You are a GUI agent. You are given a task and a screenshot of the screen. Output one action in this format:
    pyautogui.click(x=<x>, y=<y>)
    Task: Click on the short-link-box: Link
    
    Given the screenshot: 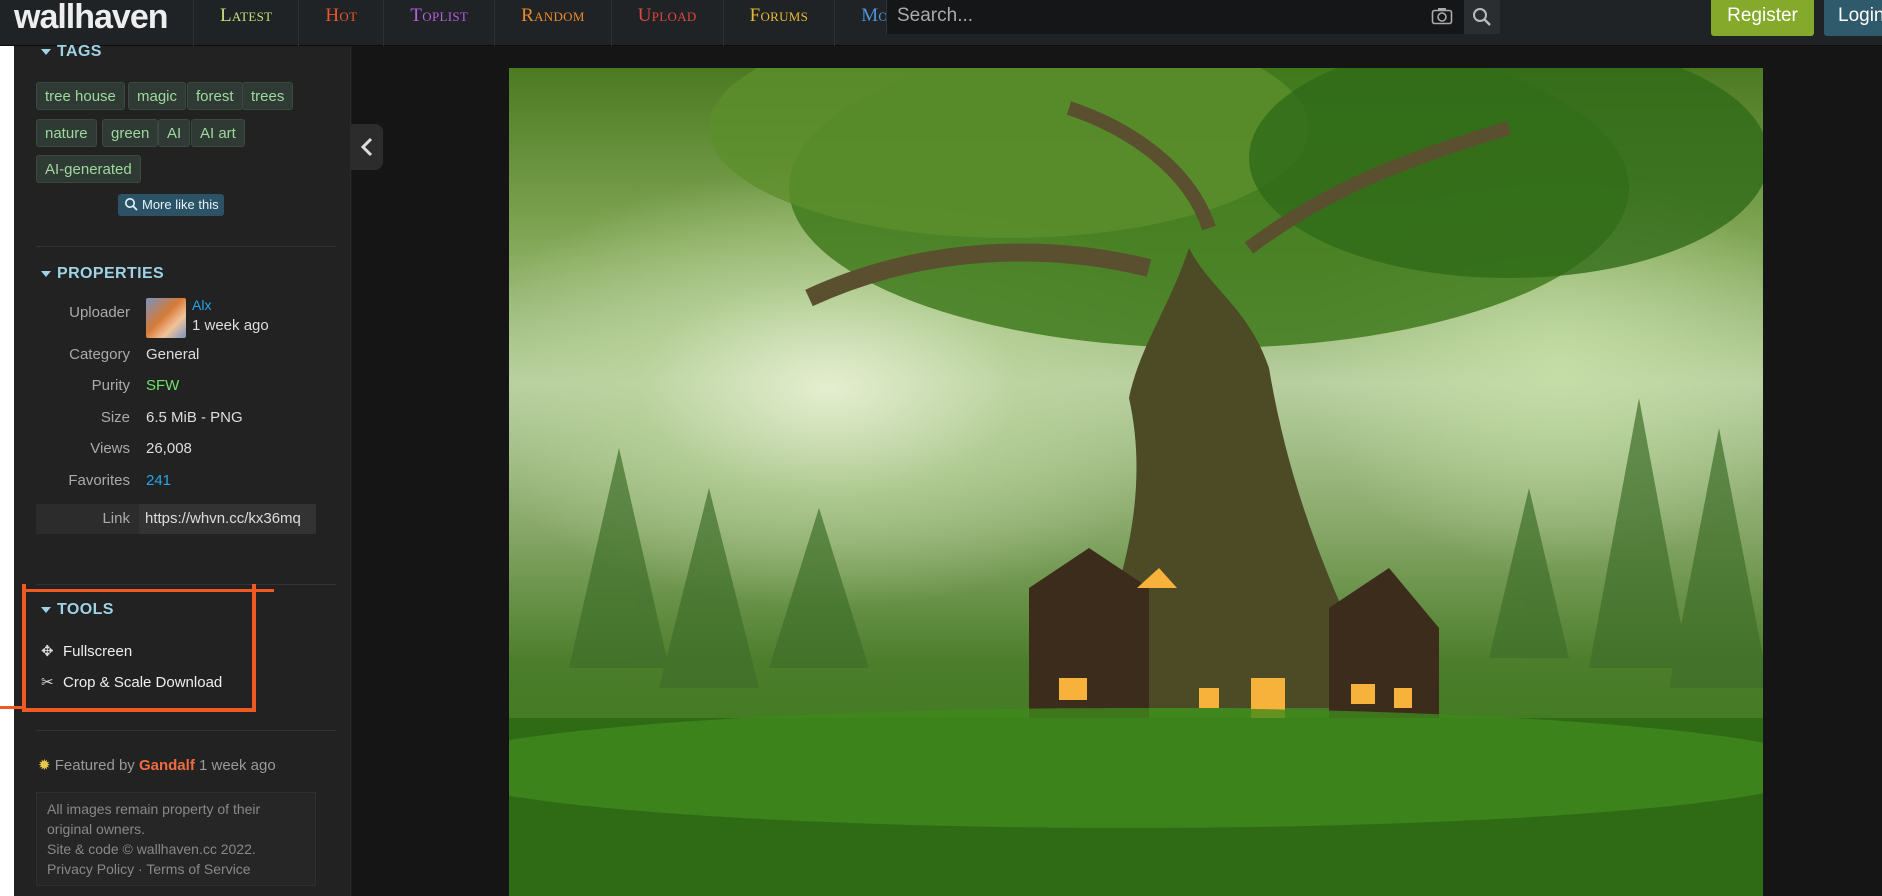 What is the action you would take?
    pyautogui.click(x=176, y=519)
    